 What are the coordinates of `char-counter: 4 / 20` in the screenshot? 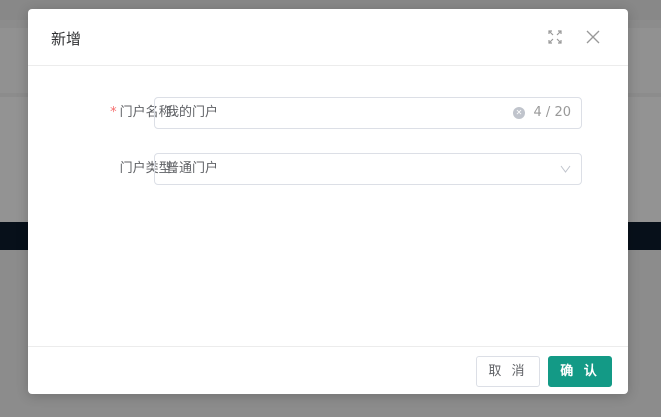 It's located at (552, 112).